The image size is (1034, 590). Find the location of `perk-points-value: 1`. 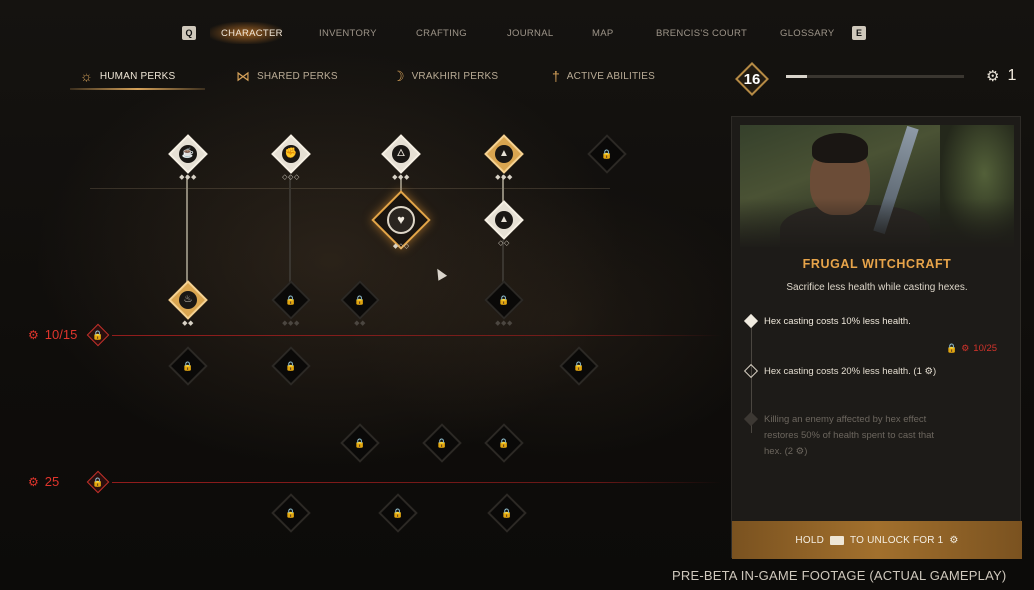

perk-points-value: 1 is located at coordinates (1012, 75).